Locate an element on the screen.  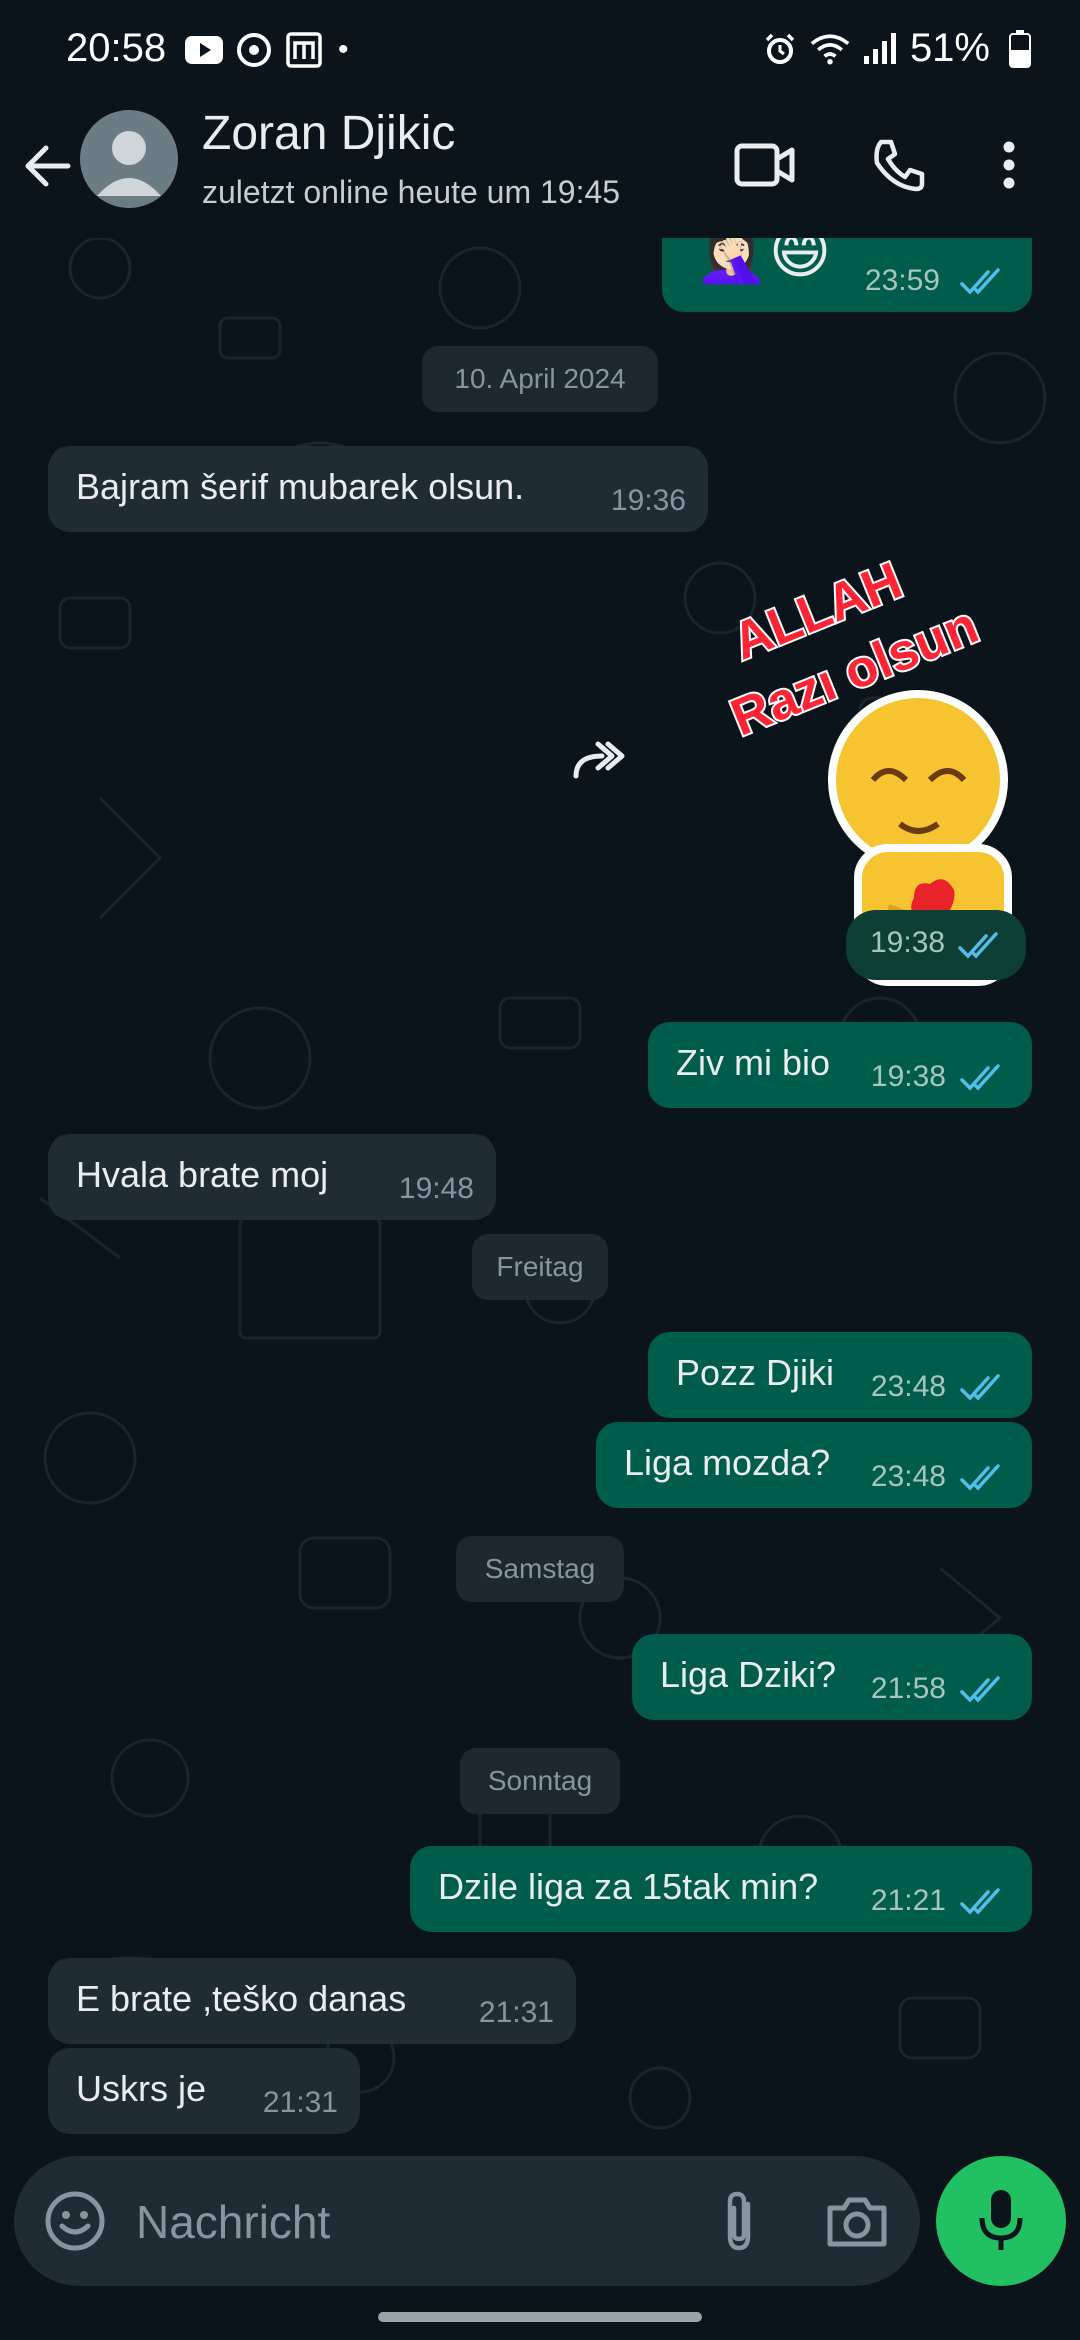
message-outgoing: Liga Dziki? 21:58 is located at coordinates (832, 1677).